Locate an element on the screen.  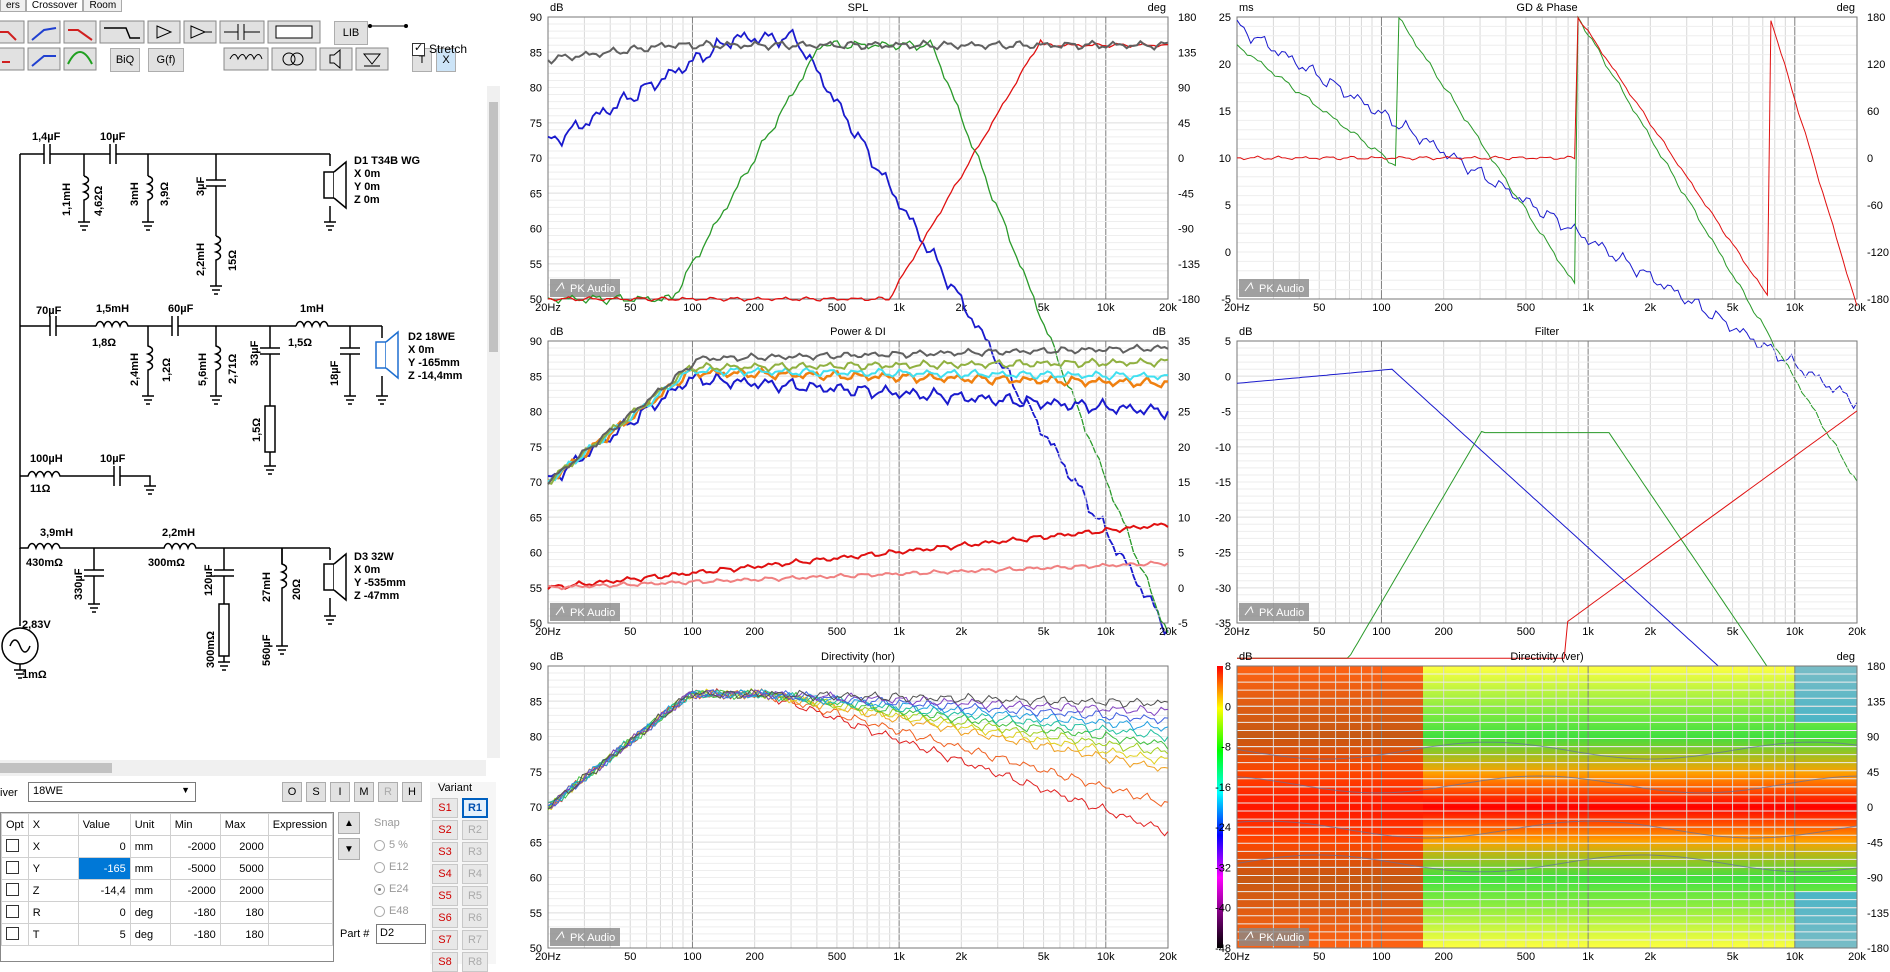
driver-button-m: M is located at coordinates (364, 792).